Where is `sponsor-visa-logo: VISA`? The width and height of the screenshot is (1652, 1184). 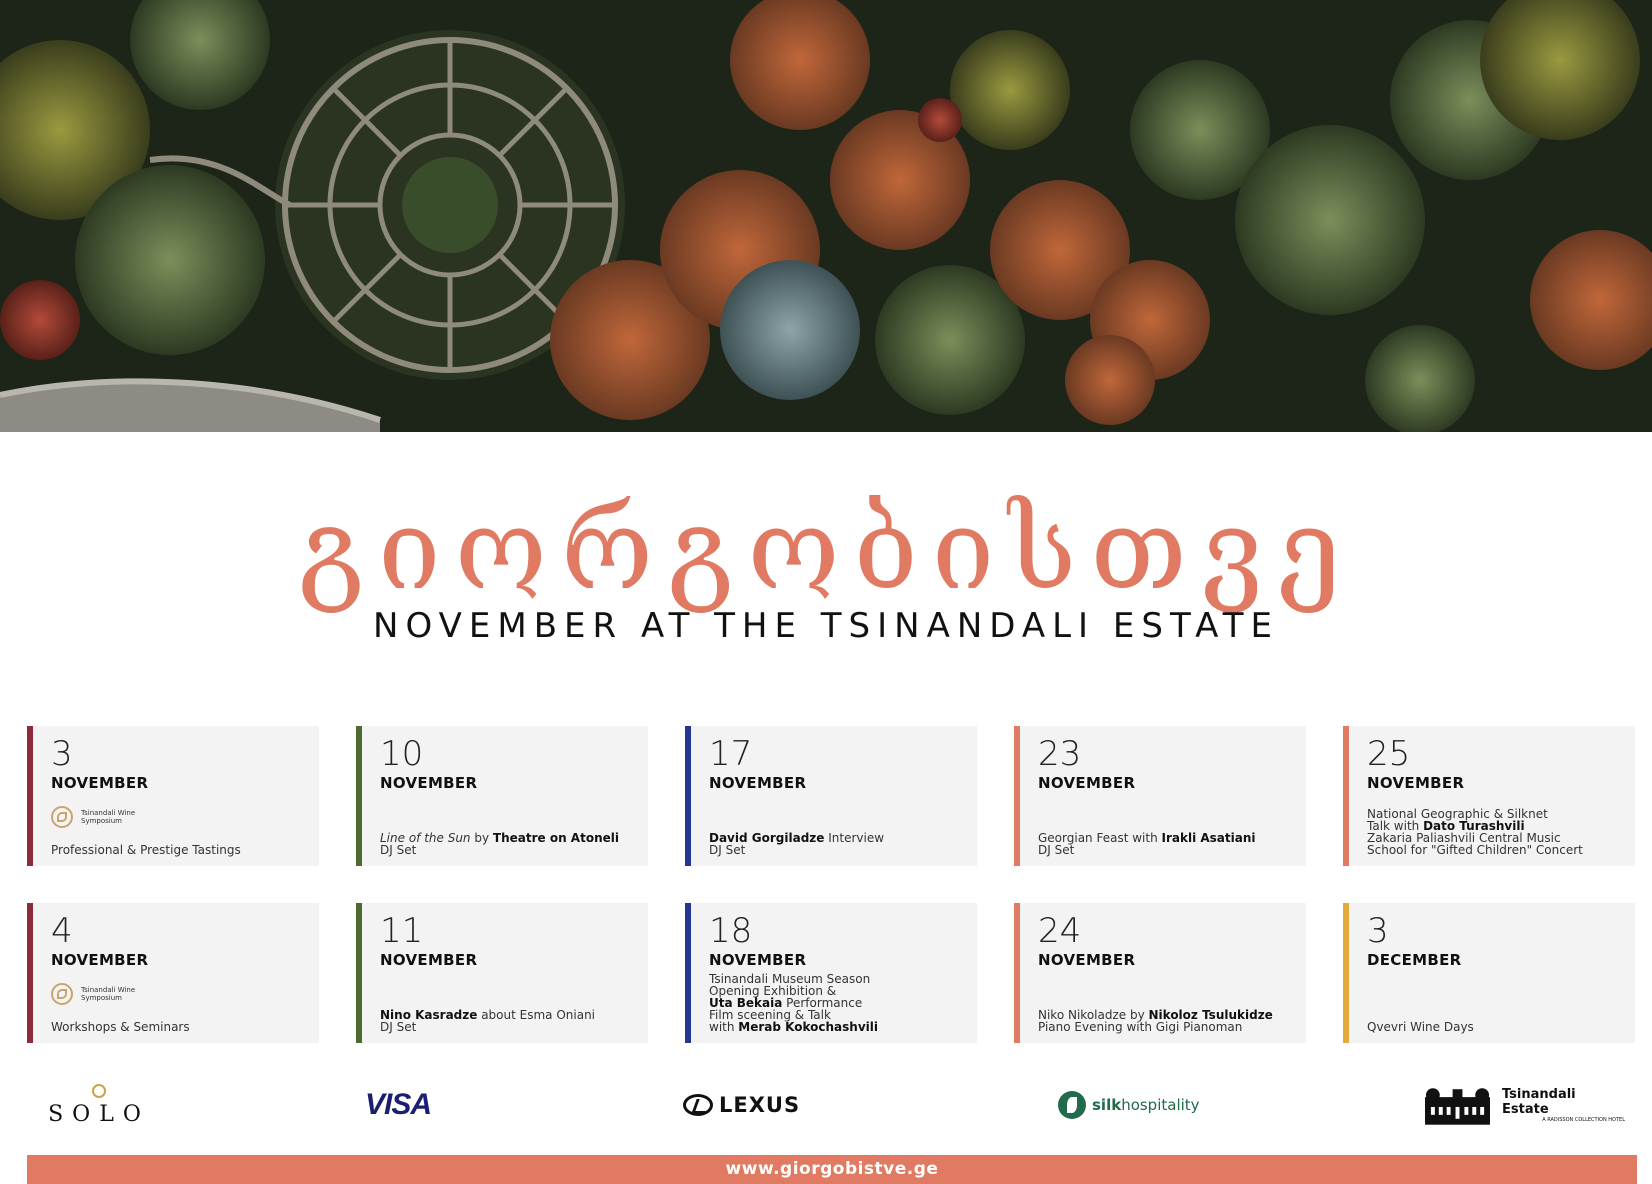
sponsor-visa-logo: VISA is located at coordinates (410, 1105).